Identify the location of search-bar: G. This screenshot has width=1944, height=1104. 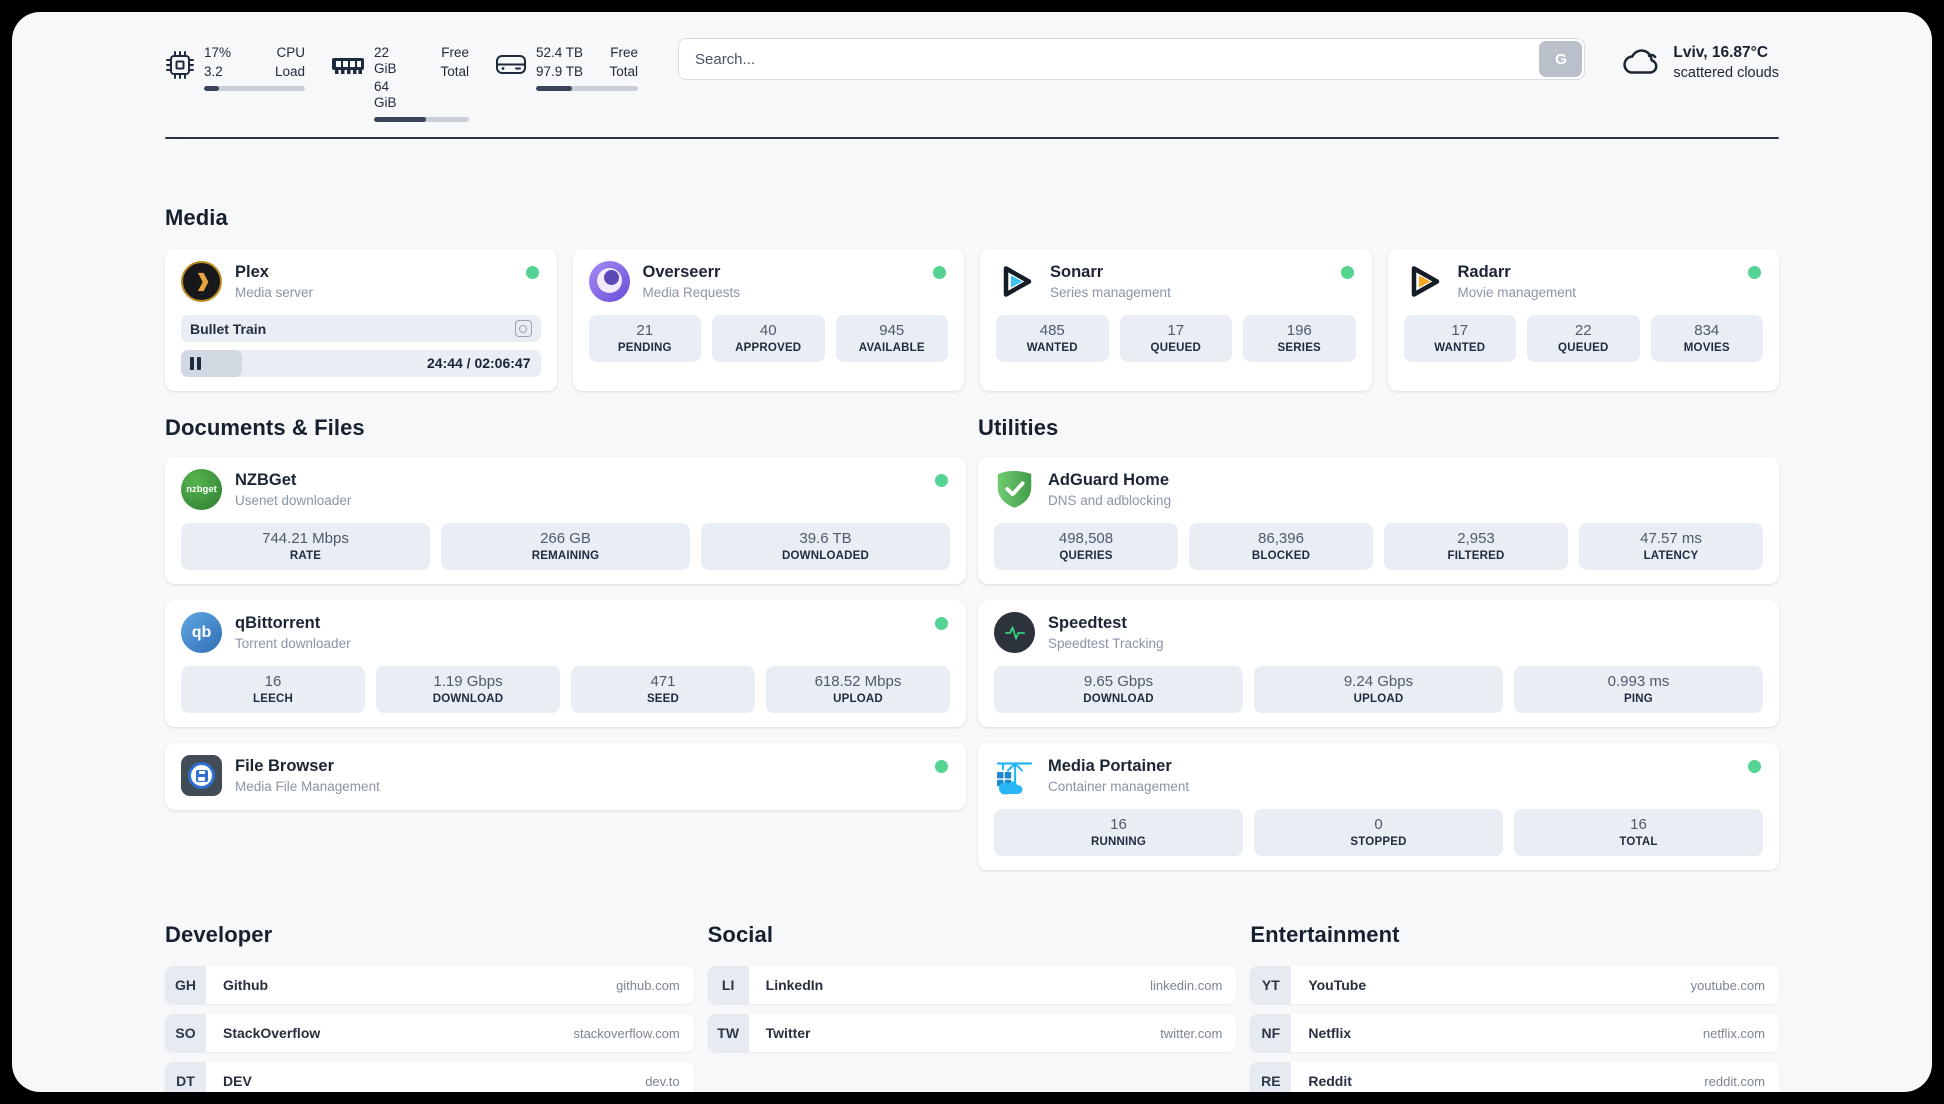
(1132, 59).